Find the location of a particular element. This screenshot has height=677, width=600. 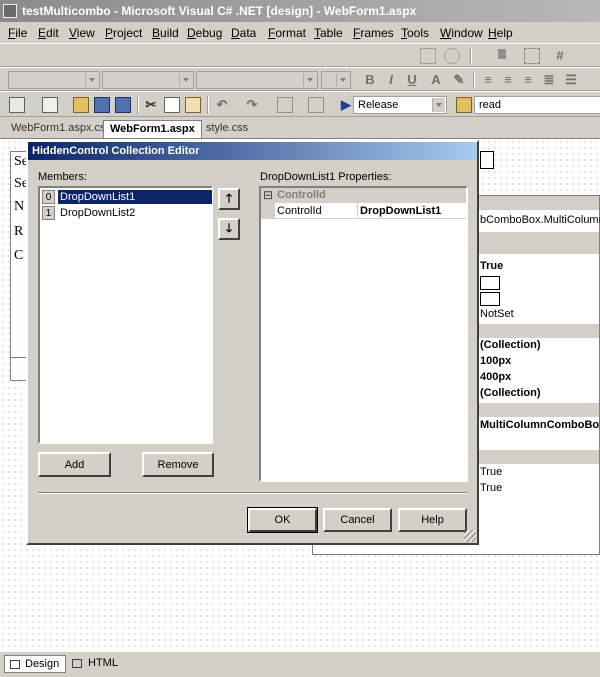

font-name-select is located at coordinates (148, 80).